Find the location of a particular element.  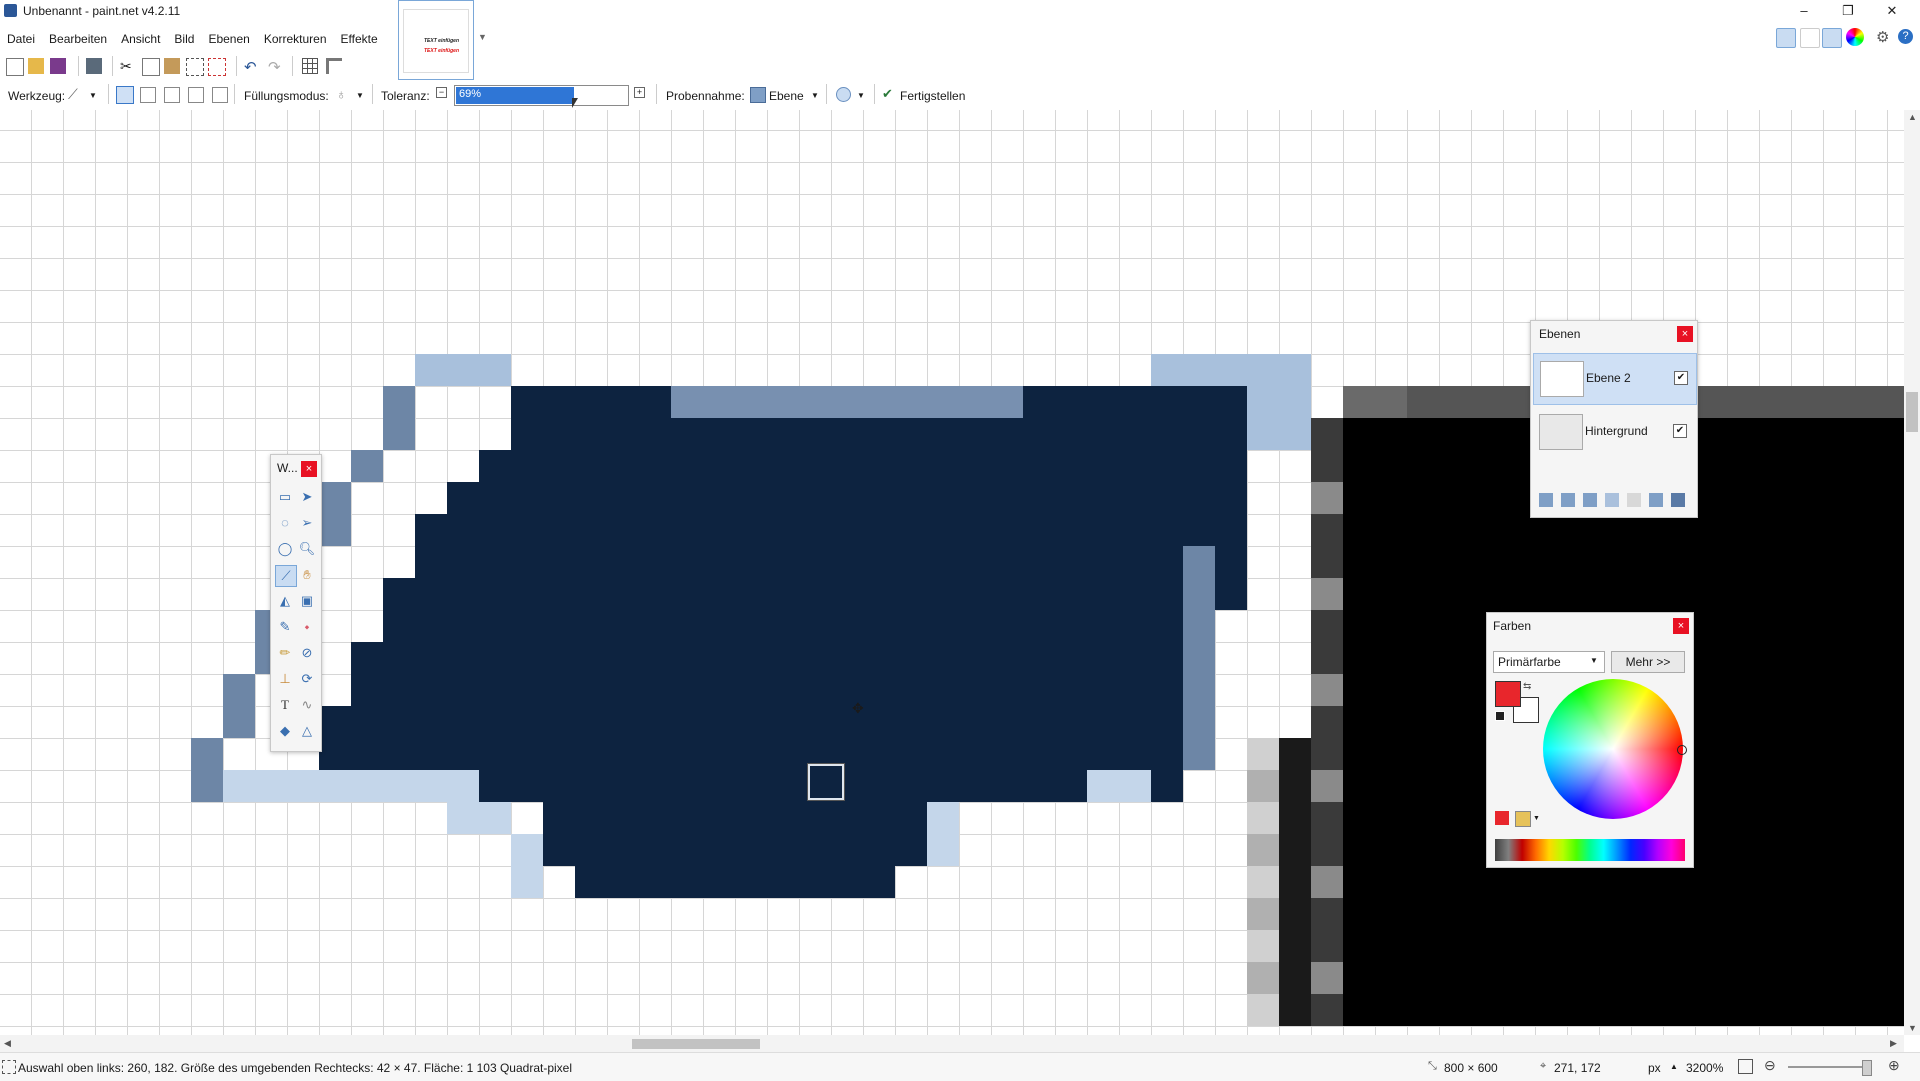

menu-datei: Datei is located at coordinates (21, 39).